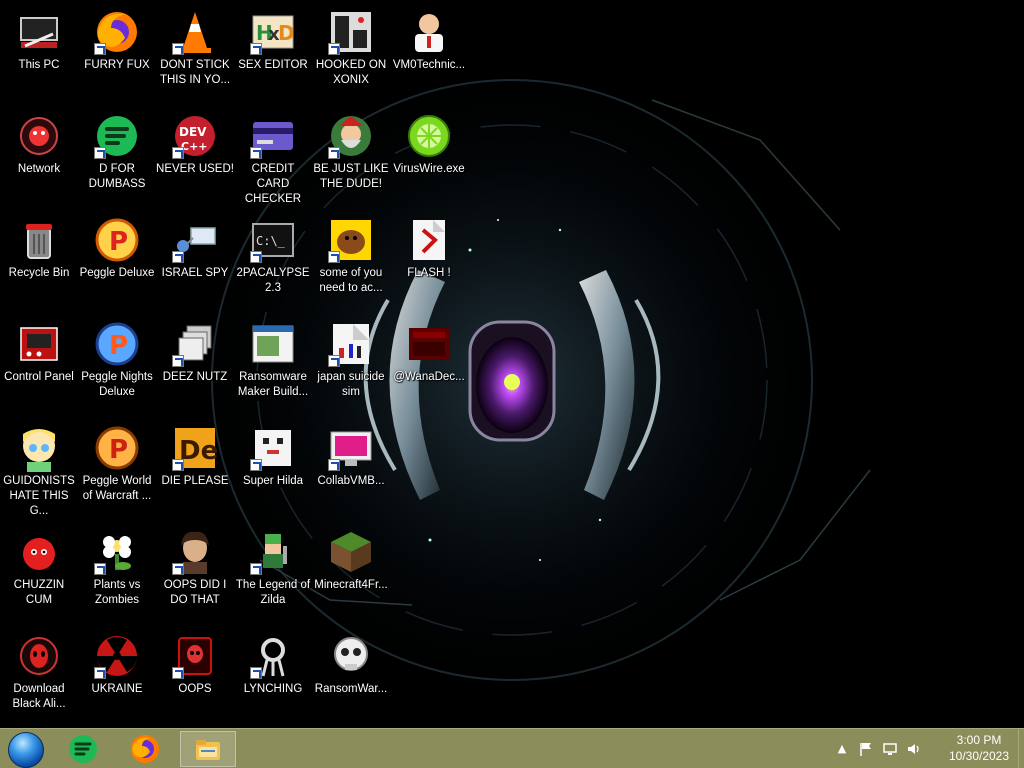 This screenshot has height=768, width=1024. What do you see at coordinates (195, 273) in the screenshot?
I see `desktop-icon-label: ISRAEL SPY` at bounding box center [195, 273].